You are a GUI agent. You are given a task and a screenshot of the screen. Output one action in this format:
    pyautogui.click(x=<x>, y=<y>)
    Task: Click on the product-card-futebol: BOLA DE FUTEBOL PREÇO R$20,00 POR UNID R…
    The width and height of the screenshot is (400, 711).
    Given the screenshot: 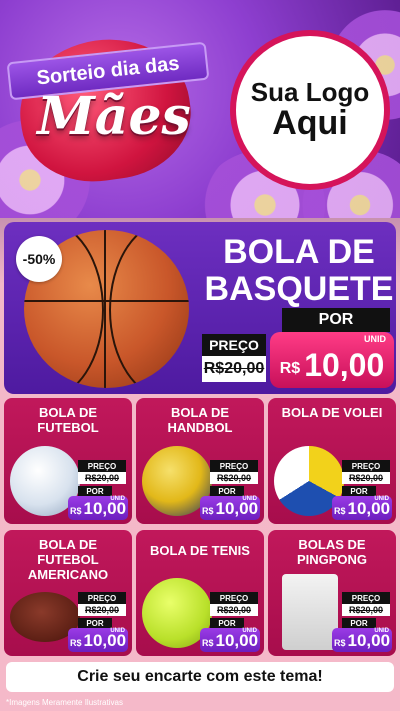 What is the action you would take?
    pyautogui.click(x=68, y=461)
    